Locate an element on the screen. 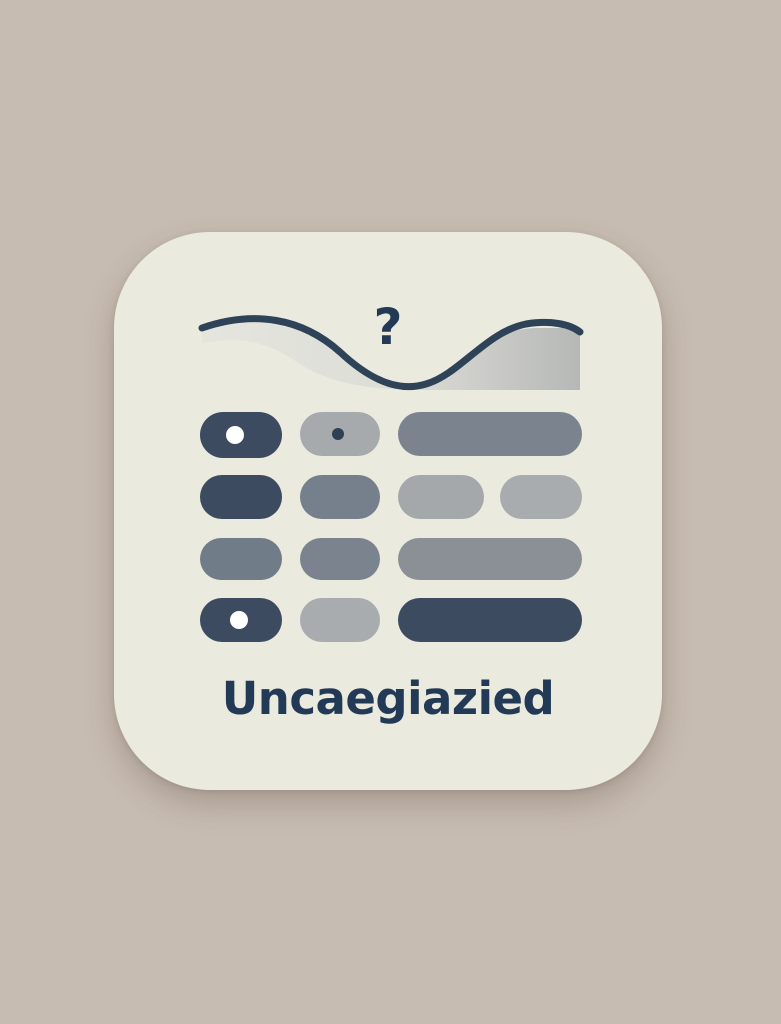 Image resolution: width=781 pixels, height=1024 pixels. bar-row1 is located at coordinates (490, 434).